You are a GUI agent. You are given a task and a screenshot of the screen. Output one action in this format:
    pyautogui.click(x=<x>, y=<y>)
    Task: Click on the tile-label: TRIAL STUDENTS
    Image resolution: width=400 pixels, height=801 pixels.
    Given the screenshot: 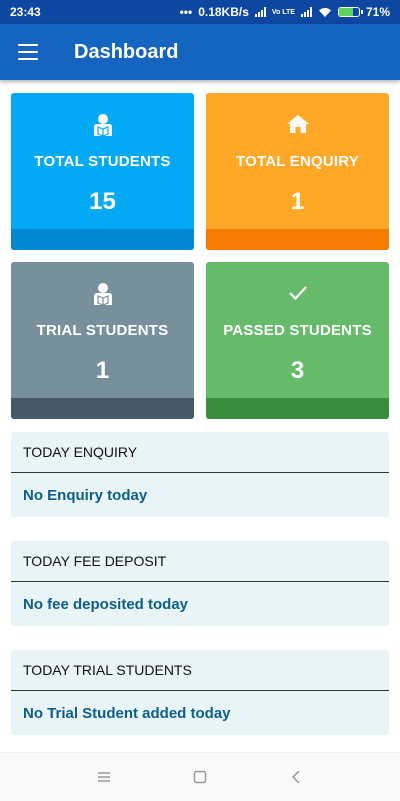 What is the action you would take?
    pyautogui.click(x=102, y=330)
    